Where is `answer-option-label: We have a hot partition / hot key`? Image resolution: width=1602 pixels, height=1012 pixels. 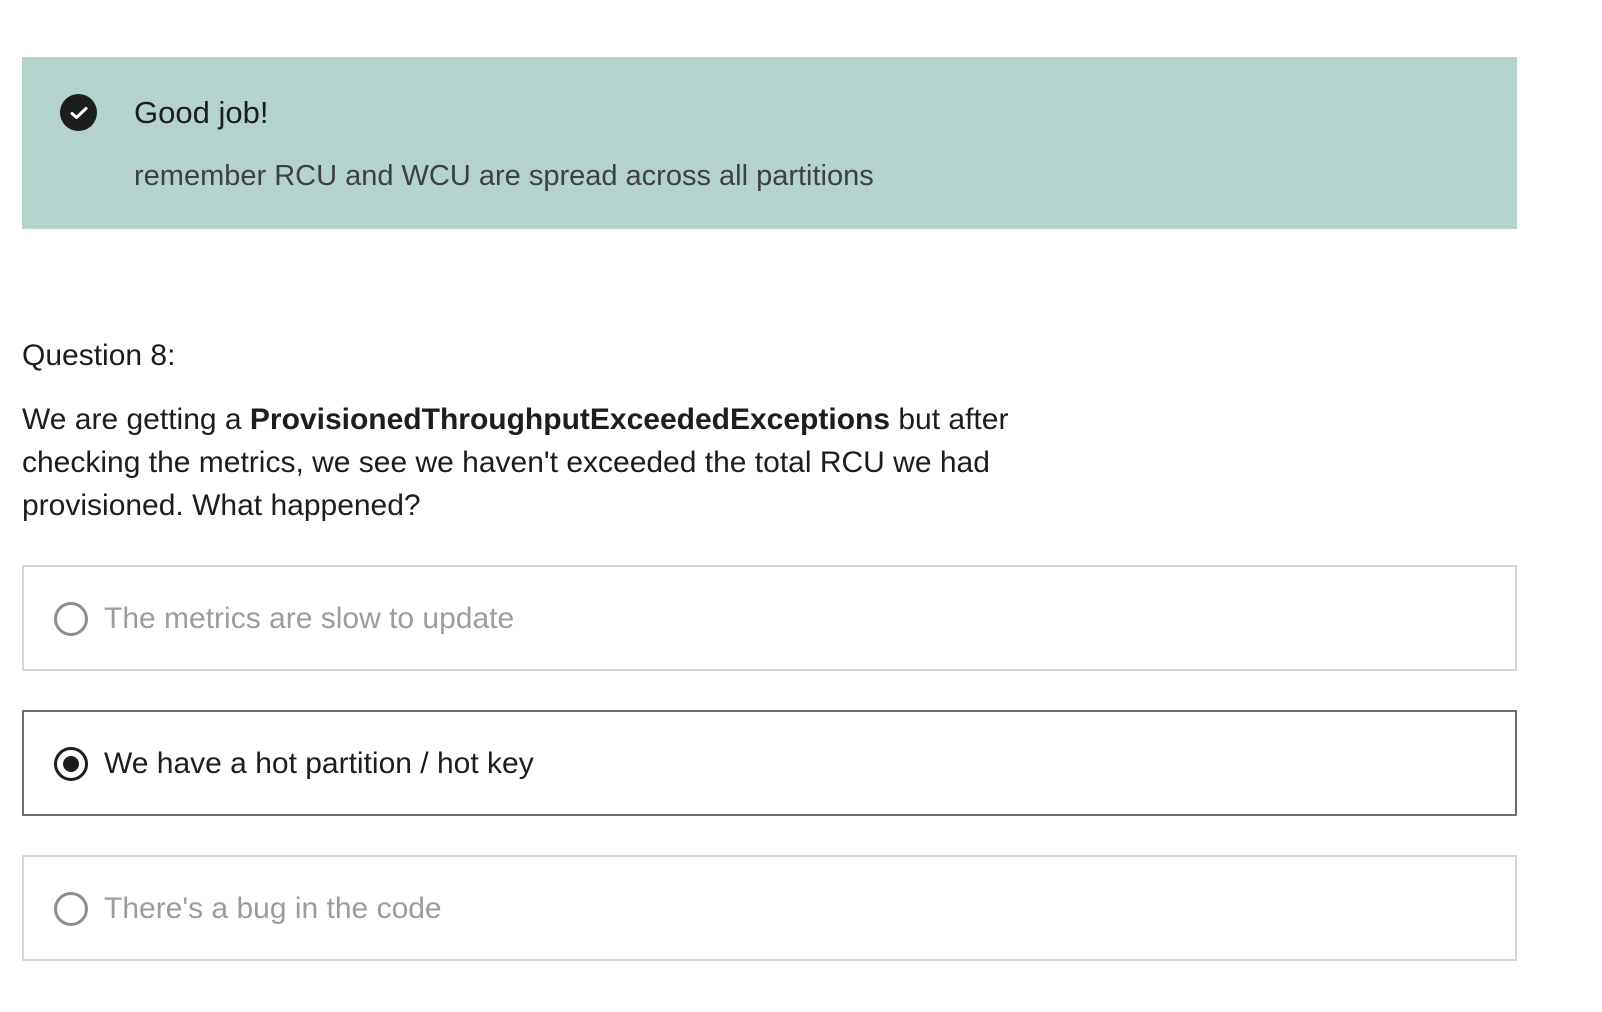
answer-option-label: We have a hot partition / hot key is located at coordinates (319, 763).